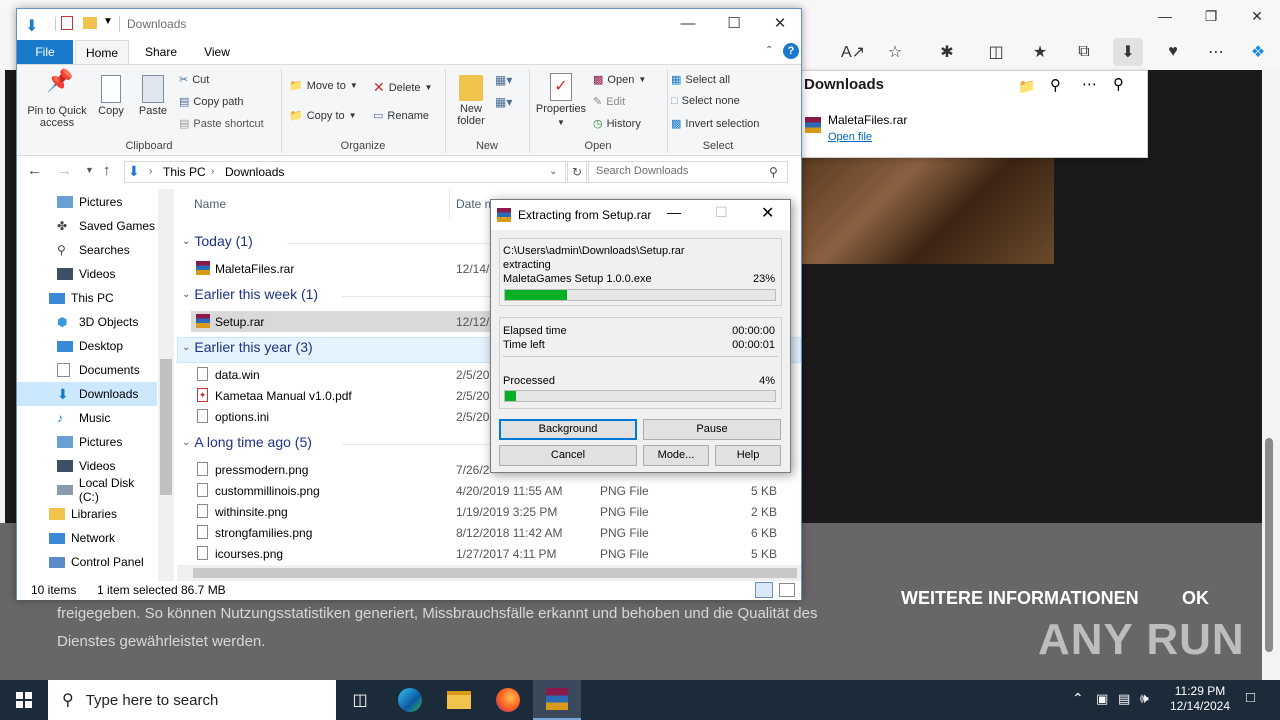 The width and height of the screenshot is (1280, 720). Describe the element at coordinates (947, 52) in the screenshot. I see `extensions-icon: ✱` at that location.